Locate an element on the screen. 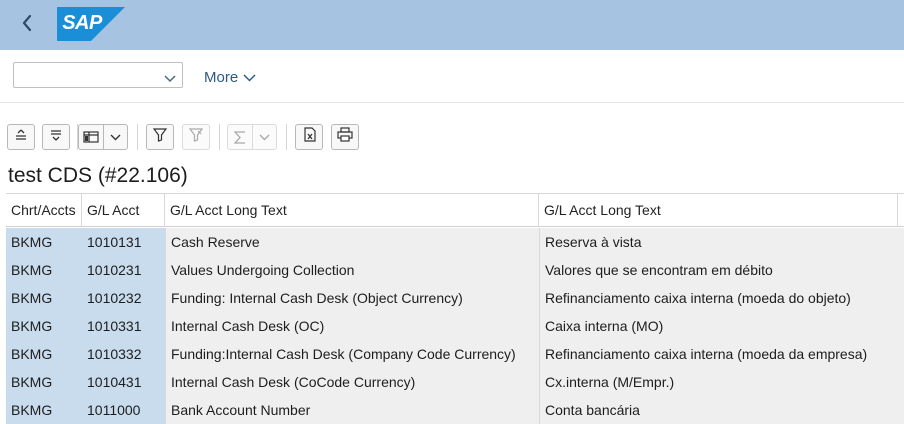  filter-bar: More is located at coordinates (452, 76).